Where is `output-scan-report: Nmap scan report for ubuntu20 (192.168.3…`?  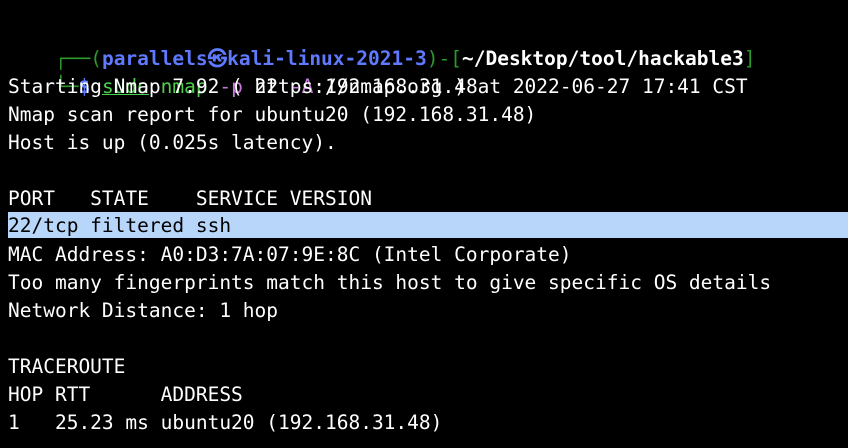 output-scan-report: Nmap scan report for ubuntu20 (192.168.3… is located at coordinates (272, 114).